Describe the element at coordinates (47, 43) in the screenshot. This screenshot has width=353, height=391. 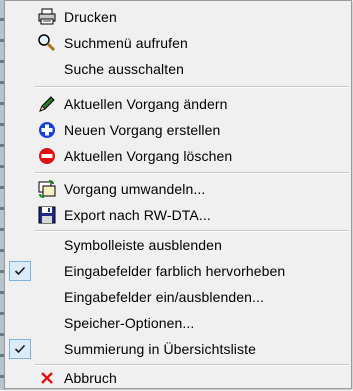
I see `magnifier-icon` at that location.